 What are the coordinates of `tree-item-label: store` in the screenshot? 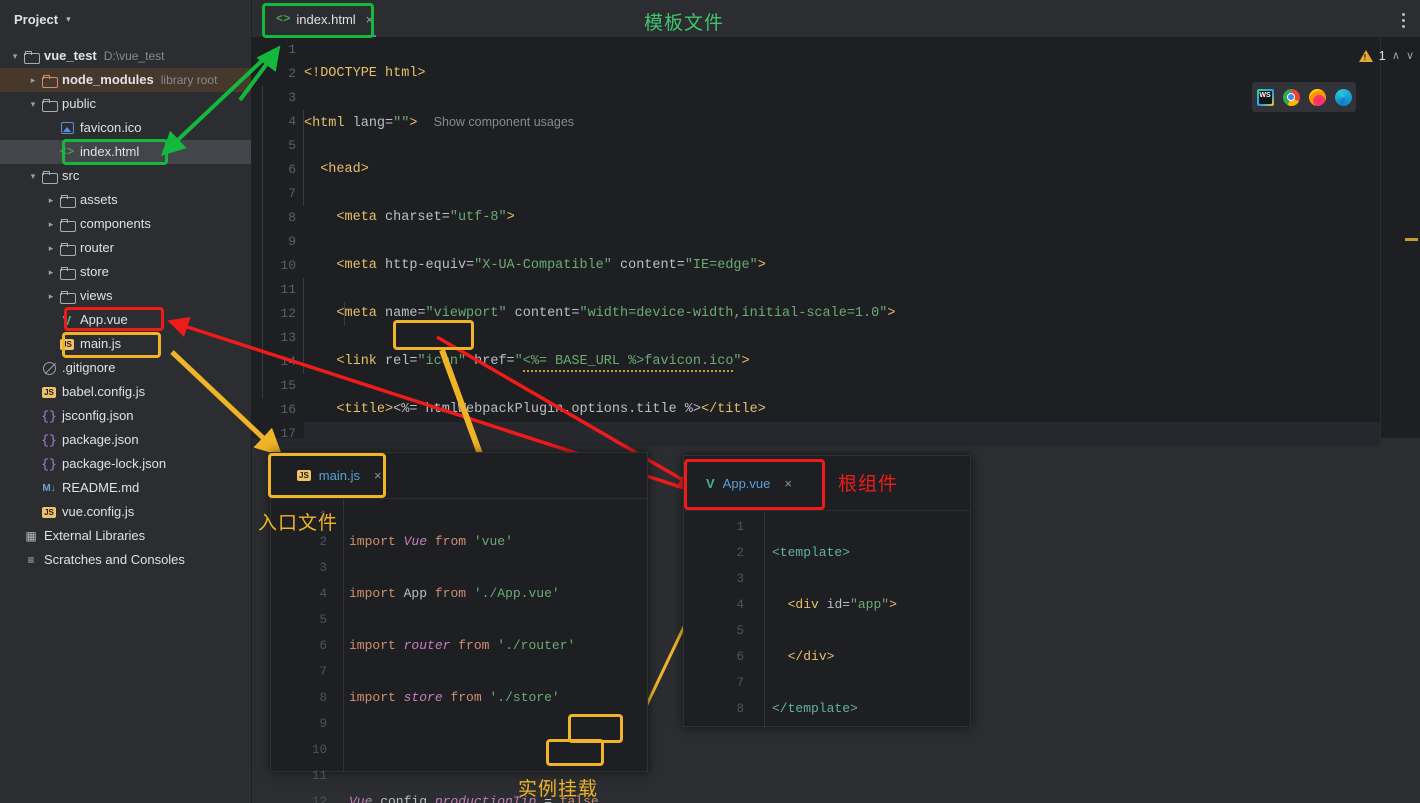 It's located at (94, 271).